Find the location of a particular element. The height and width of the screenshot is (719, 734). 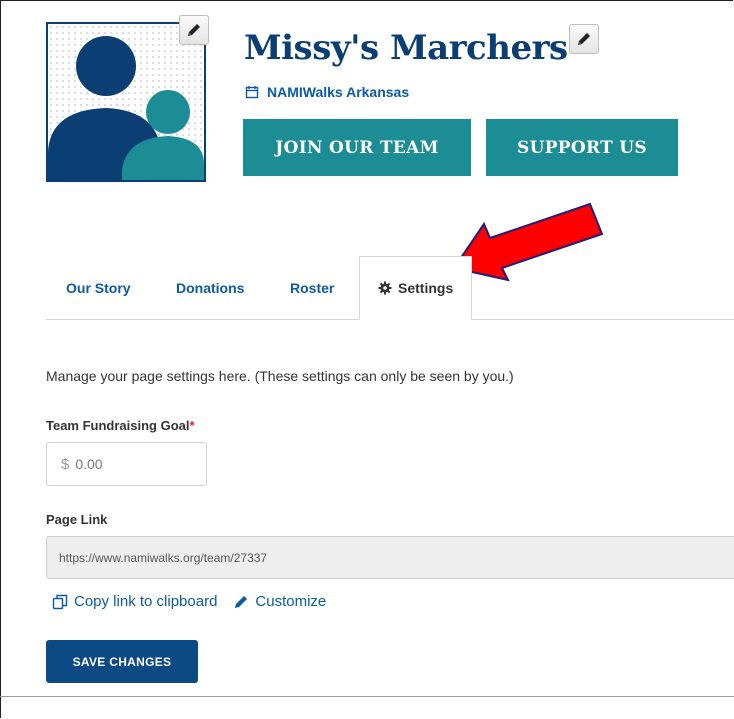

tab-our-story: Our Story is located at coordinates (98, 287).